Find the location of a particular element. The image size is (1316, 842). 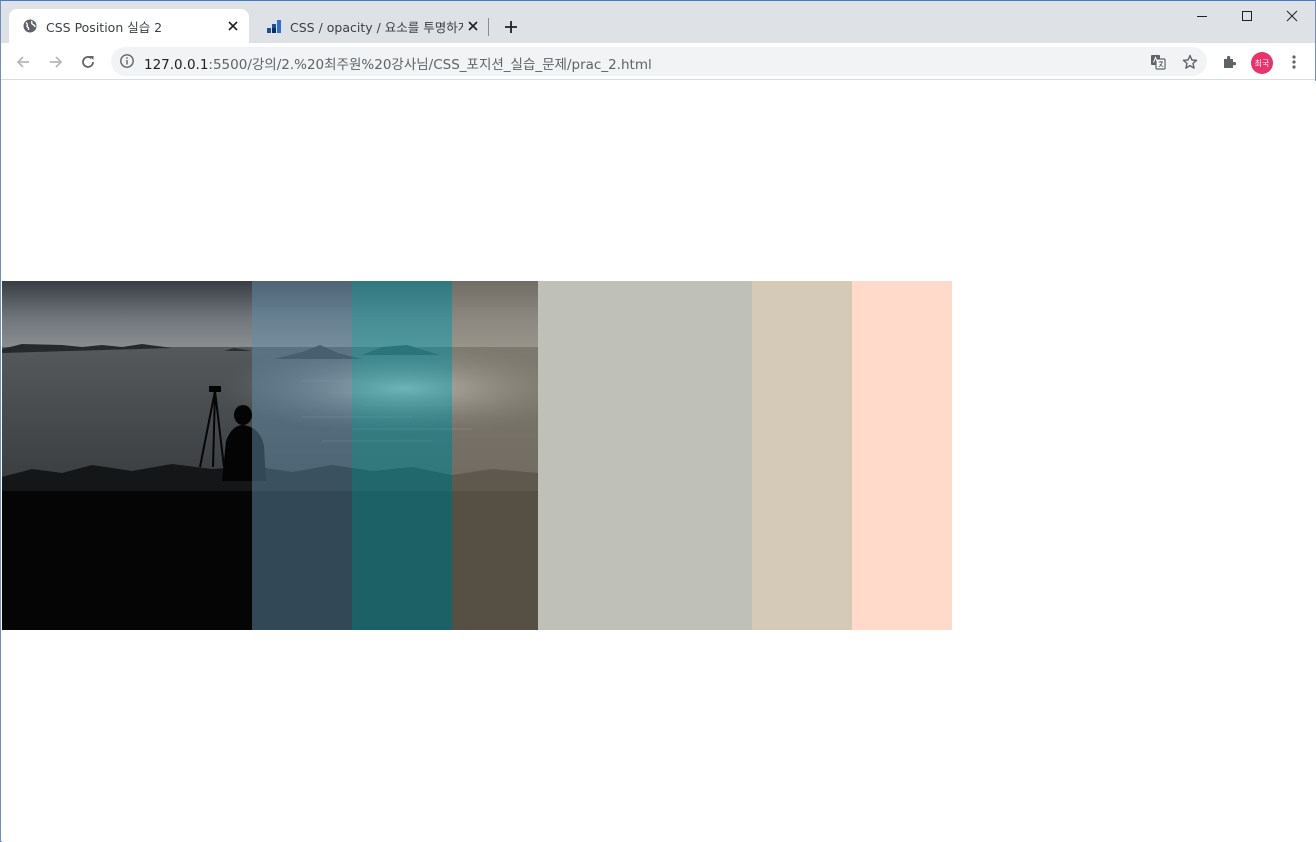

globe-icon is located at coordinates (30, 26).